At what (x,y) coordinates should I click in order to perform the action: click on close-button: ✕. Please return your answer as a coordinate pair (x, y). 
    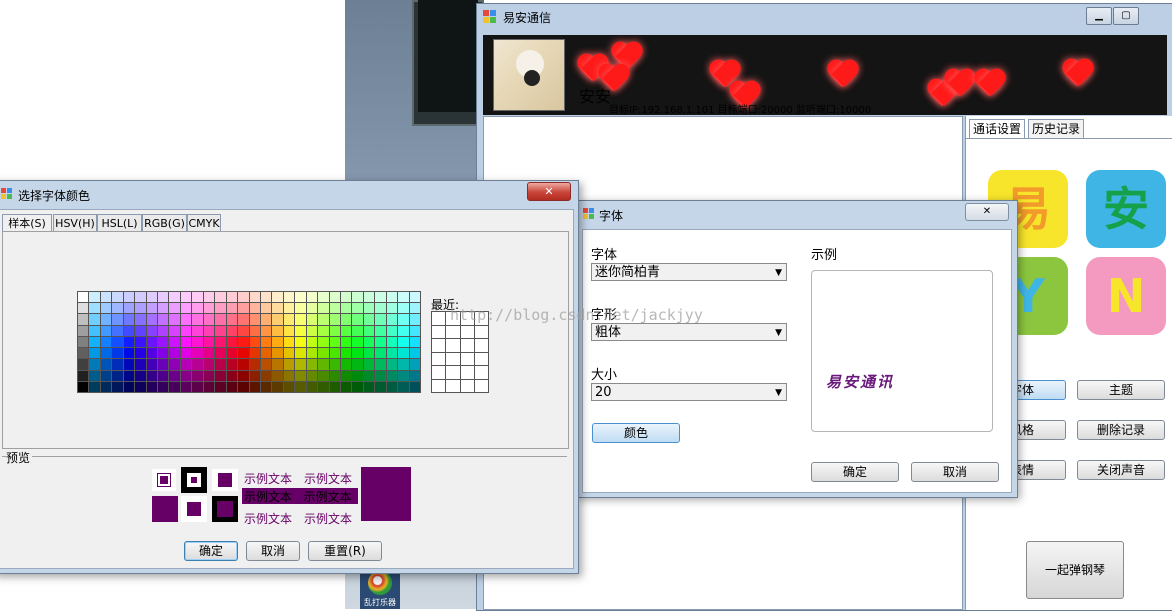
    Looking at the image, I should click on (549, 191).